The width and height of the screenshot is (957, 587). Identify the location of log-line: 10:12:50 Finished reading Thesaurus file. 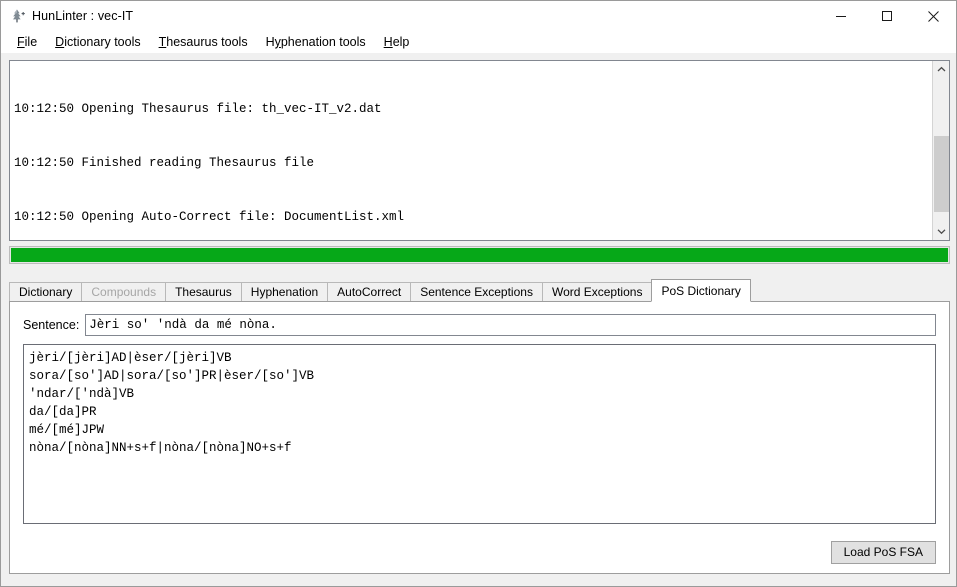
(164, 163).